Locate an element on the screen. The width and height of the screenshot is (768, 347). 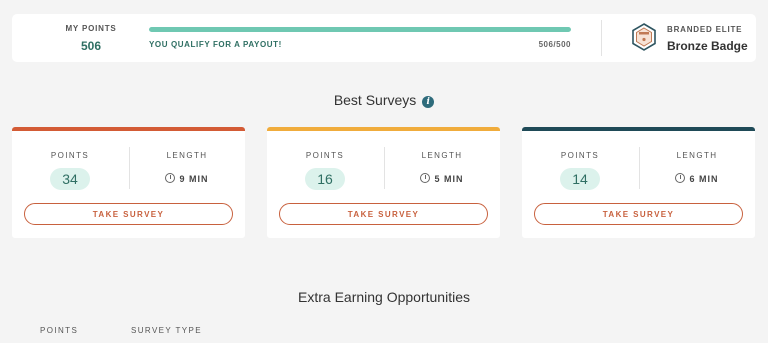
payout-progress-bar is located at coordinates (360, 29).